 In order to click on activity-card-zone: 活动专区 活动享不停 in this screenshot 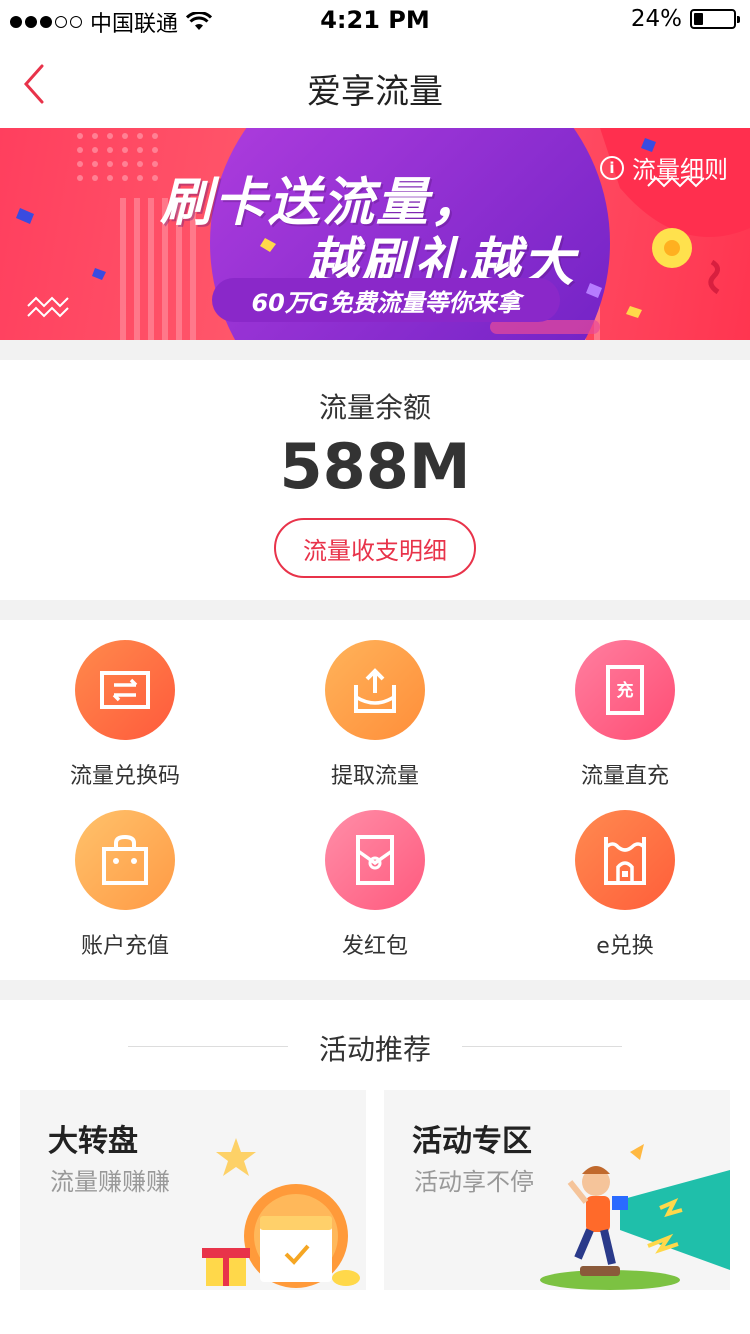, I will do `click(557, 1190)`.